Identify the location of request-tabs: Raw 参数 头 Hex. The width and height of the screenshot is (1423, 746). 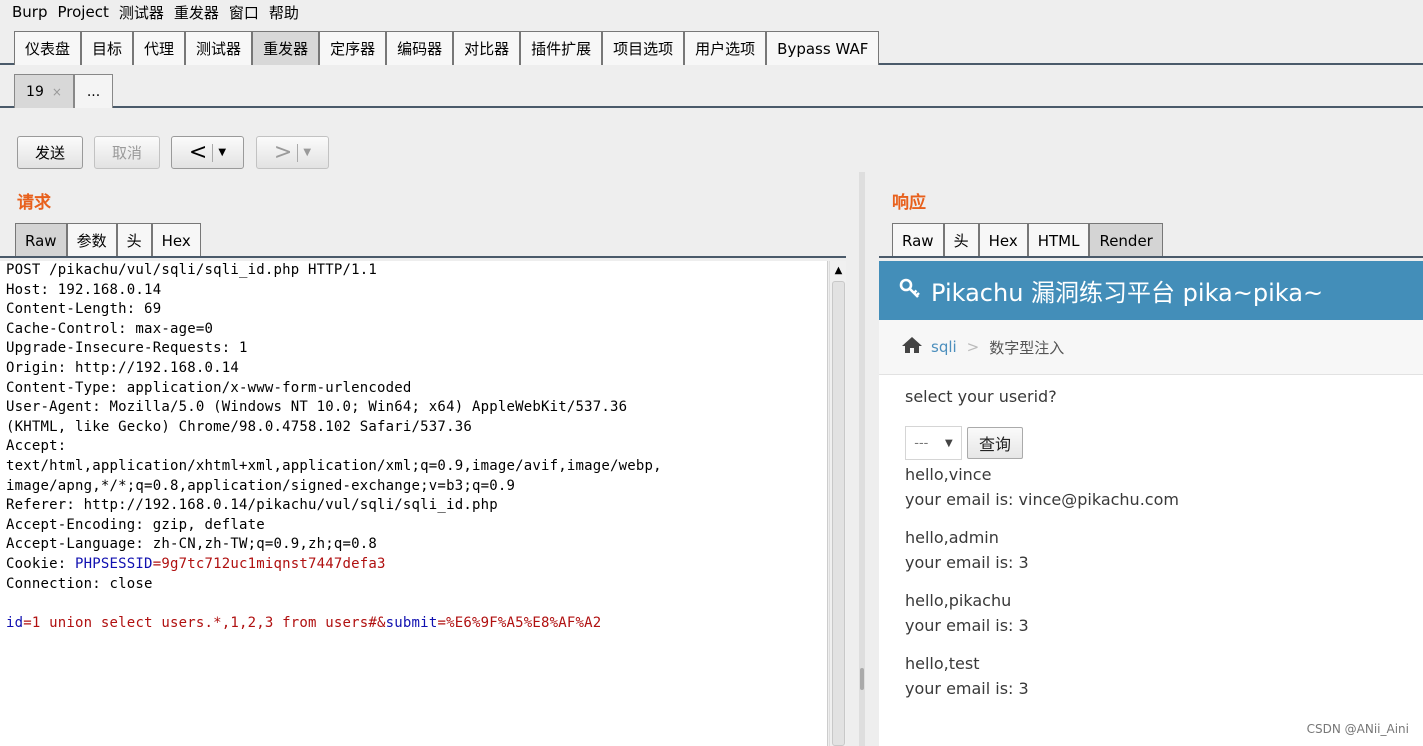
(108, 240).